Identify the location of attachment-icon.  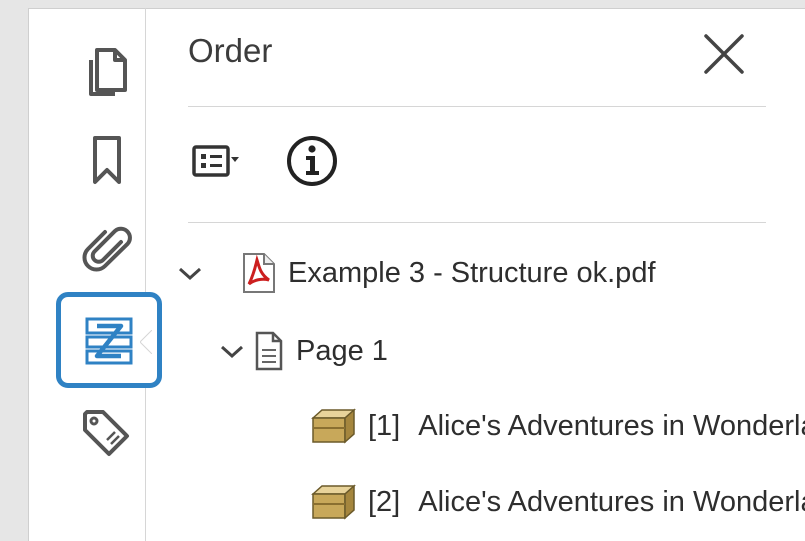
(107, 249).